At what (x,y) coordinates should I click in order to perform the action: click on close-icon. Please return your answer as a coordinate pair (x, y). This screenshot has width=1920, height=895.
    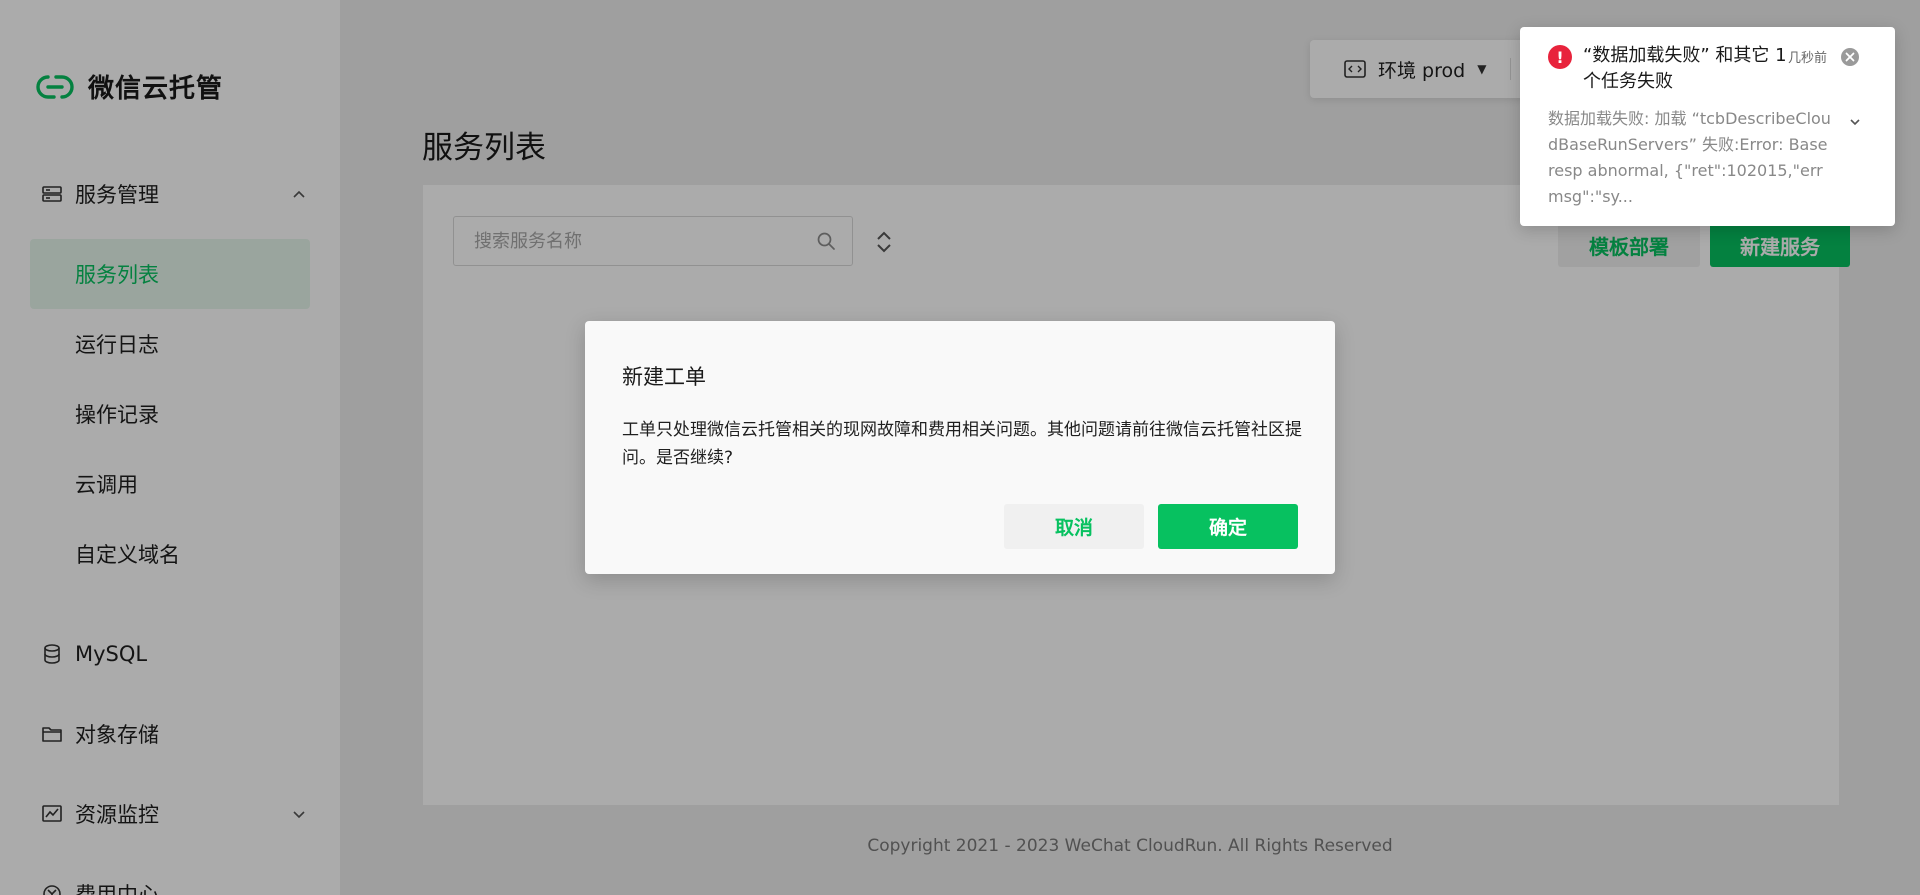
    Looking at the image, I should click on (1850, 57).